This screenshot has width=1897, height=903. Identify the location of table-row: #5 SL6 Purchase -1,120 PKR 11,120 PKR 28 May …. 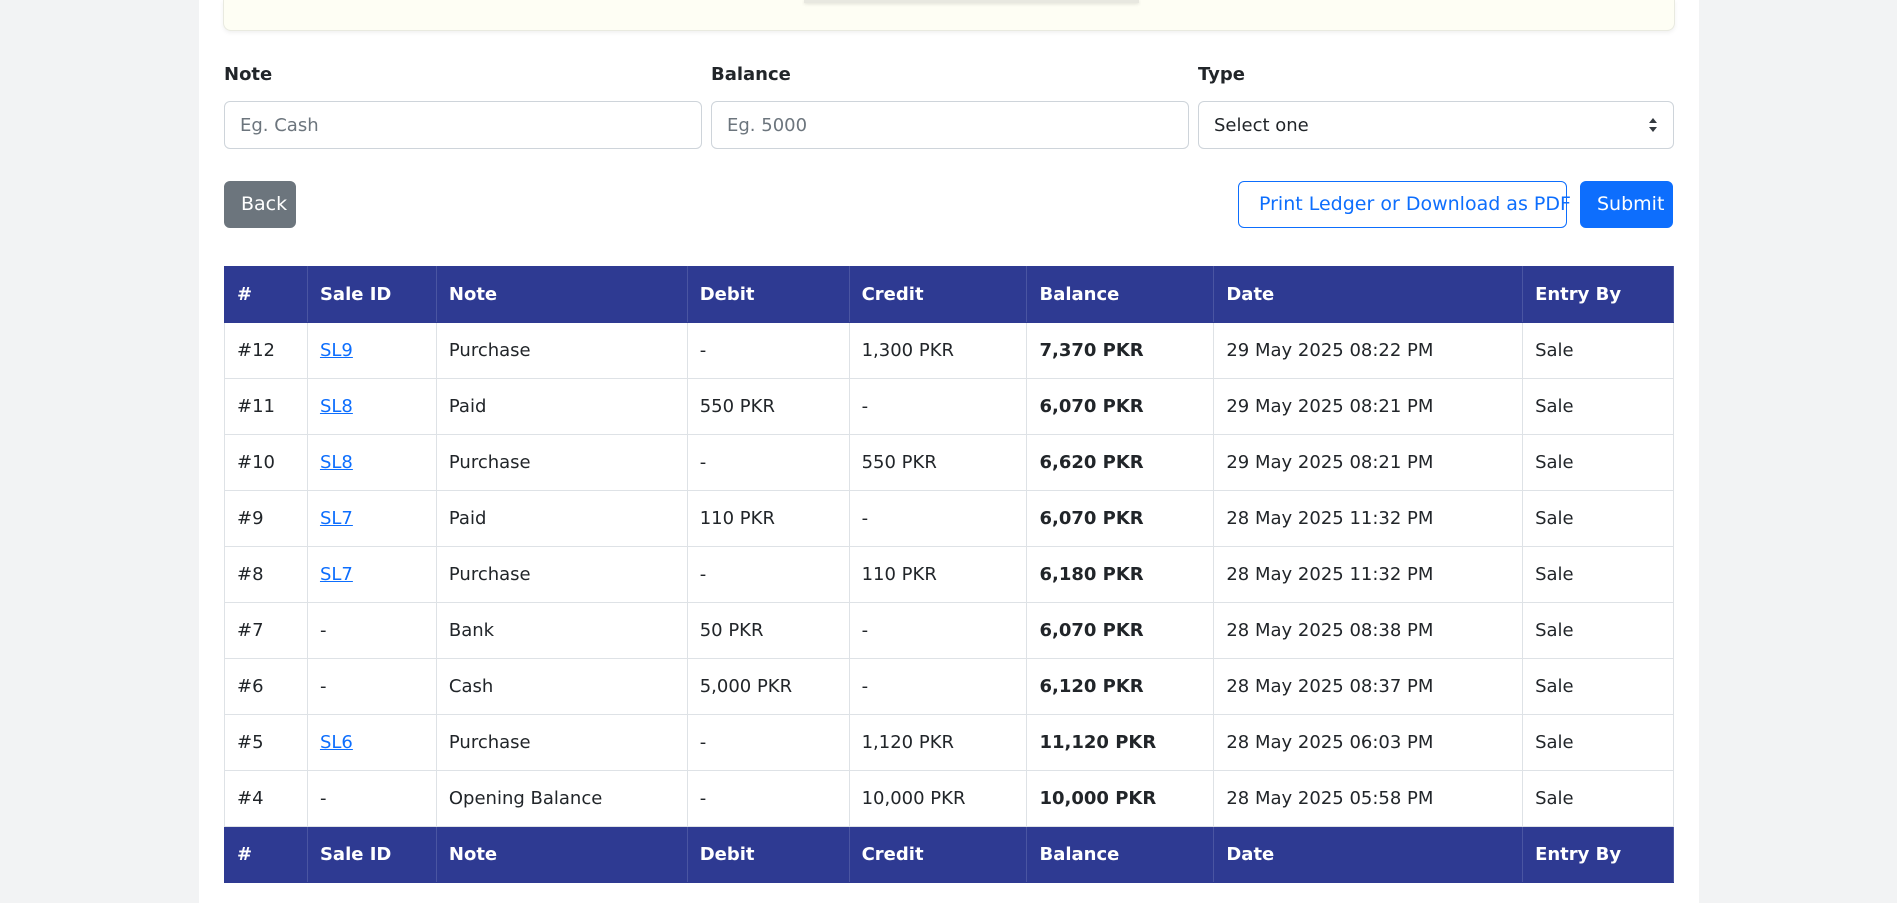
(949, 742).